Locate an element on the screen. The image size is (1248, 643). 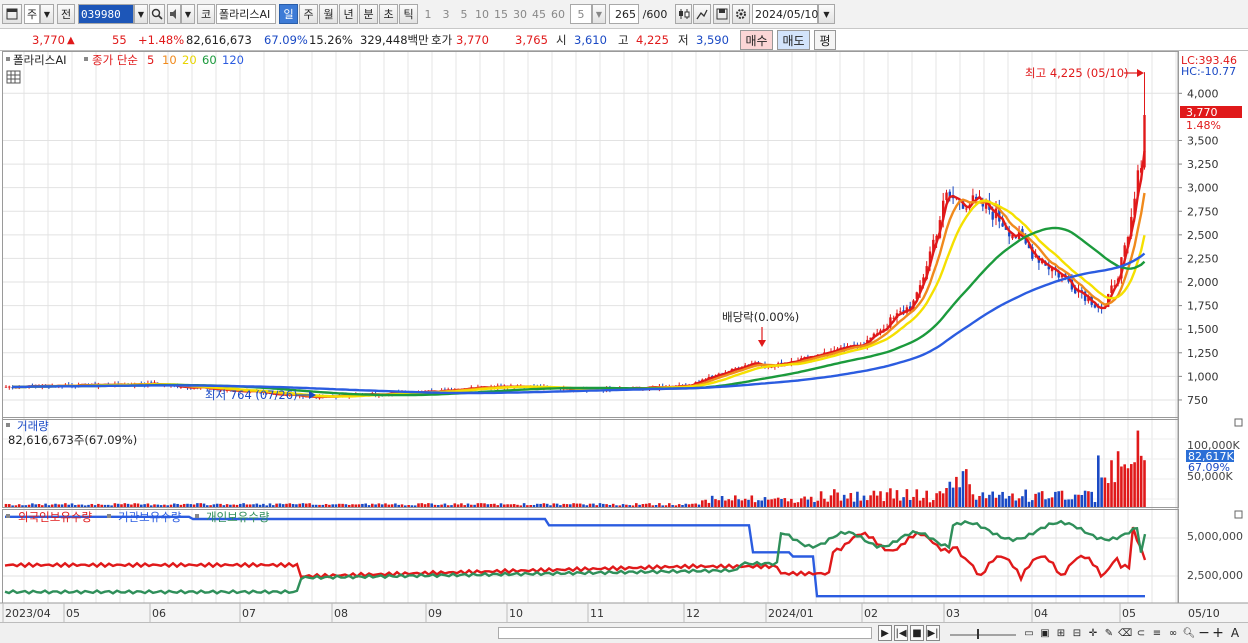
period-second: 초 is located at coordinates (388, 14).